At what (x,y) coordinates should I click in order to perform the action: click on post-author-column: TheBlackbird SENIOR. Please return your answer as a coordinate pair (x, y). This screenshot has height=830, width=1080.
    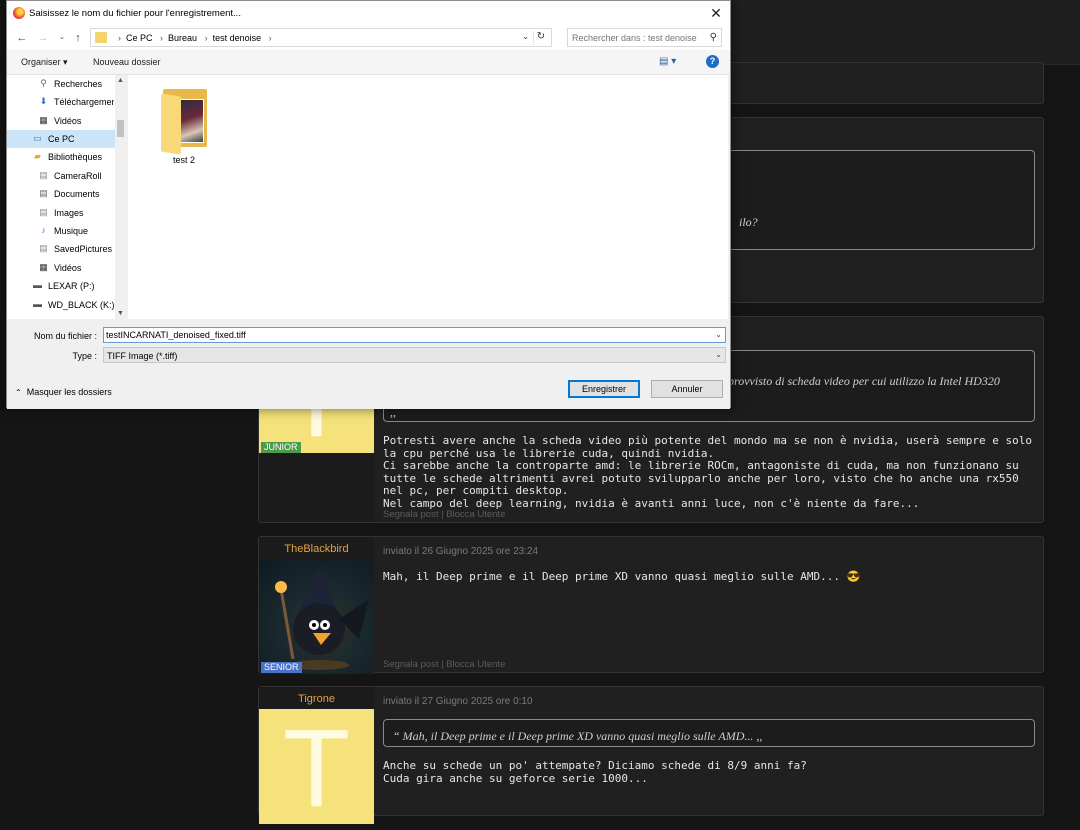
    Looking at the image, I should click on (316, 605).